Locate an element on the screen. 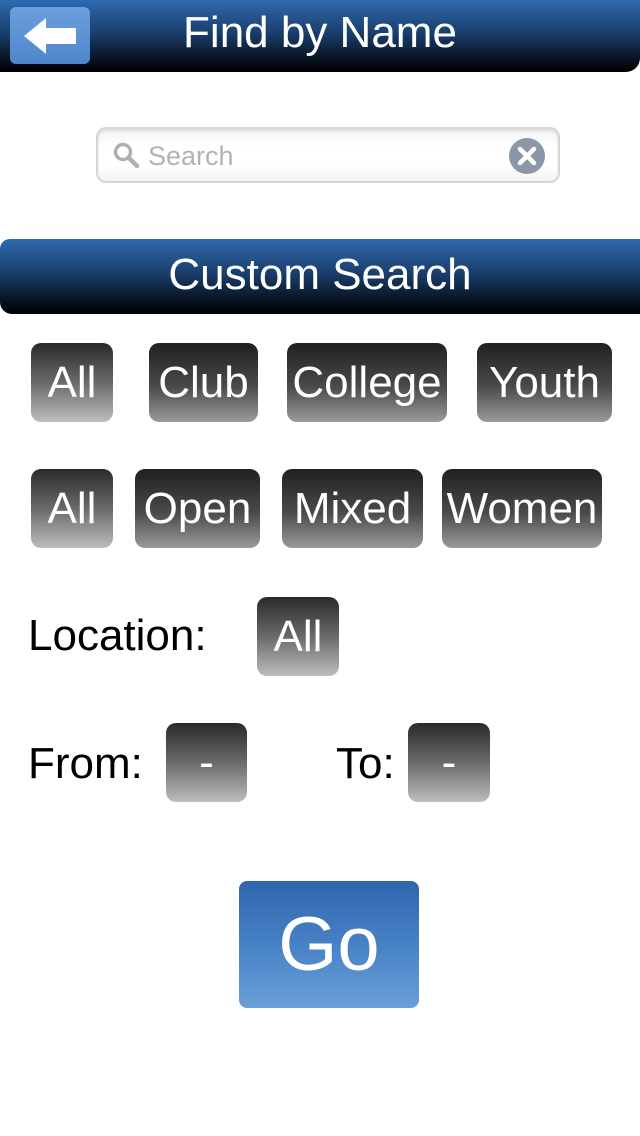 The image size is (640, 1136). search-input is located at coordinates (323, 156).